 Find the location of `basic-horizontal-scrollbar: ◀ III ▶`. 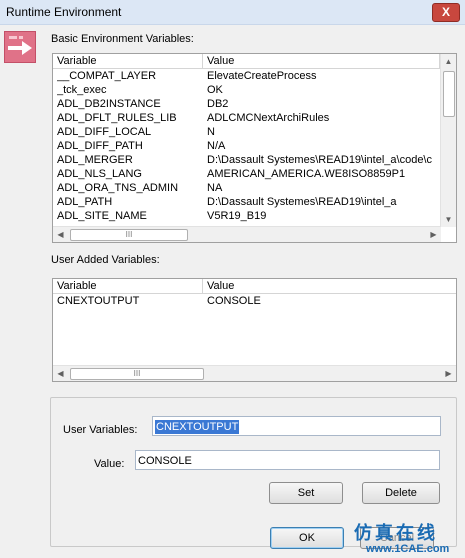

basic-horizontal-scrollbar: ◀ III ▶ is located at coordinates (247, 234).